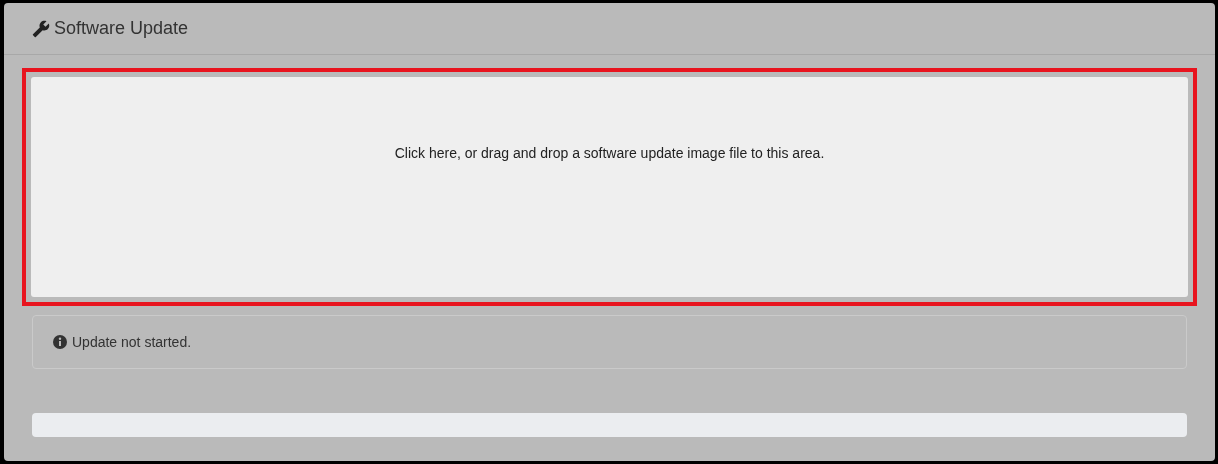  What do you see at coordinates (609, 153) in the screenshot?
I see `dropzone-text: Click here, or drag and drop a software update image file to this area.` at bounding box center [609, 153].